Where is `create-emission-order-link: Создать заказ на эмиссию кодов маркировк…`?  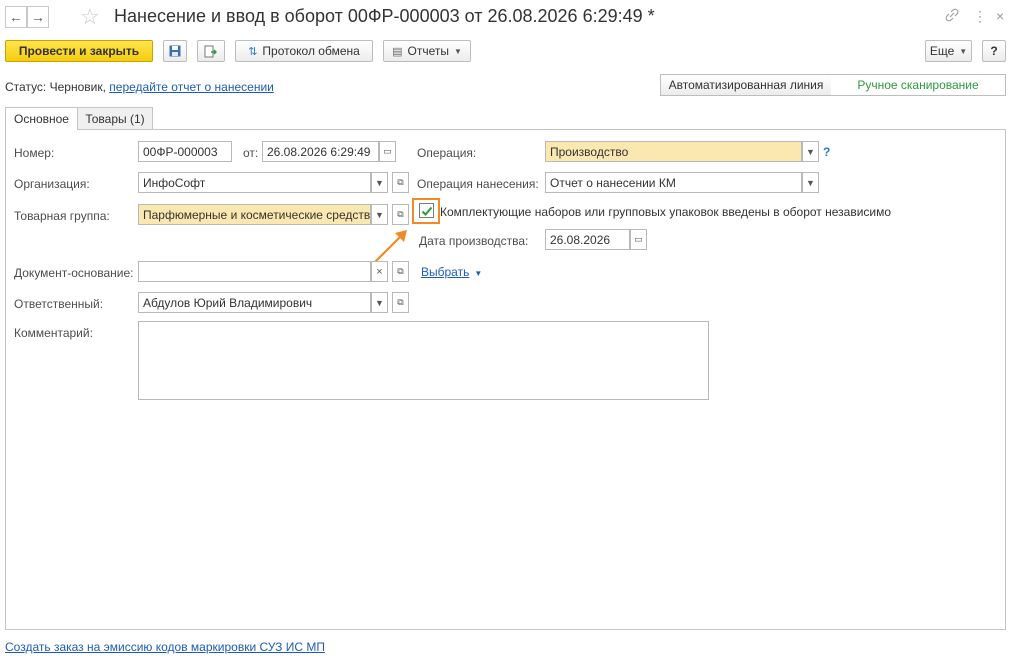
create-emission-order-link: Создать заказ на эмиссию кодов маркировк… is located at coordinates (165, 647).